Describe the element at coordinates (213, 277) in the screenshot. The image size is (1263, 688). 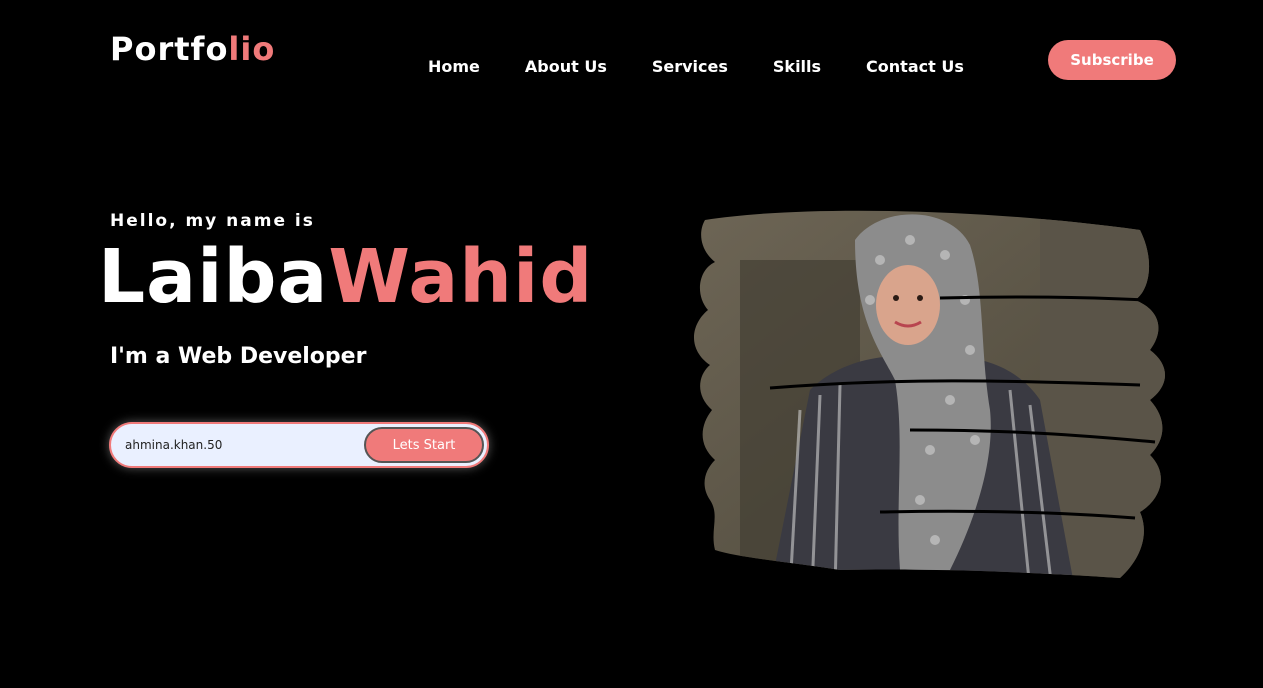
I see `first-name: Laiba` at that location.